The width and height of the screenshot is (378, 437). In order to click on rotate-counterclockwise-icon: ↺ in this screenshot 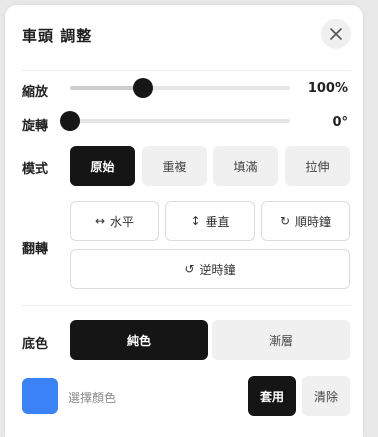, I will do `click(189, 269)`.